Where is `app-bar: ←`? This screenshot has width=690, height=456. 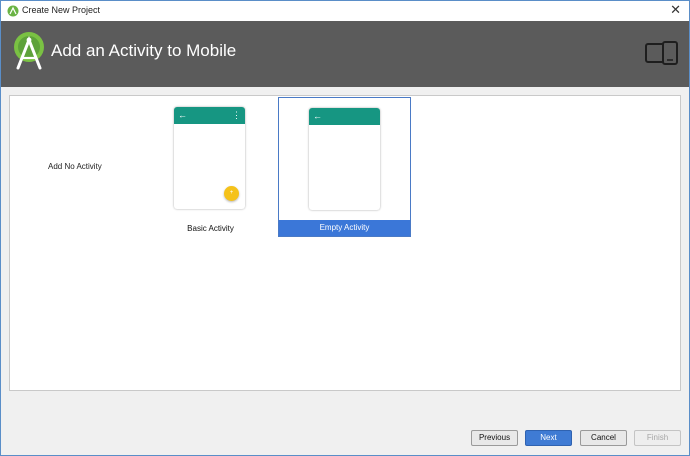
app-bar: ← is located at coordinates (344, 116).